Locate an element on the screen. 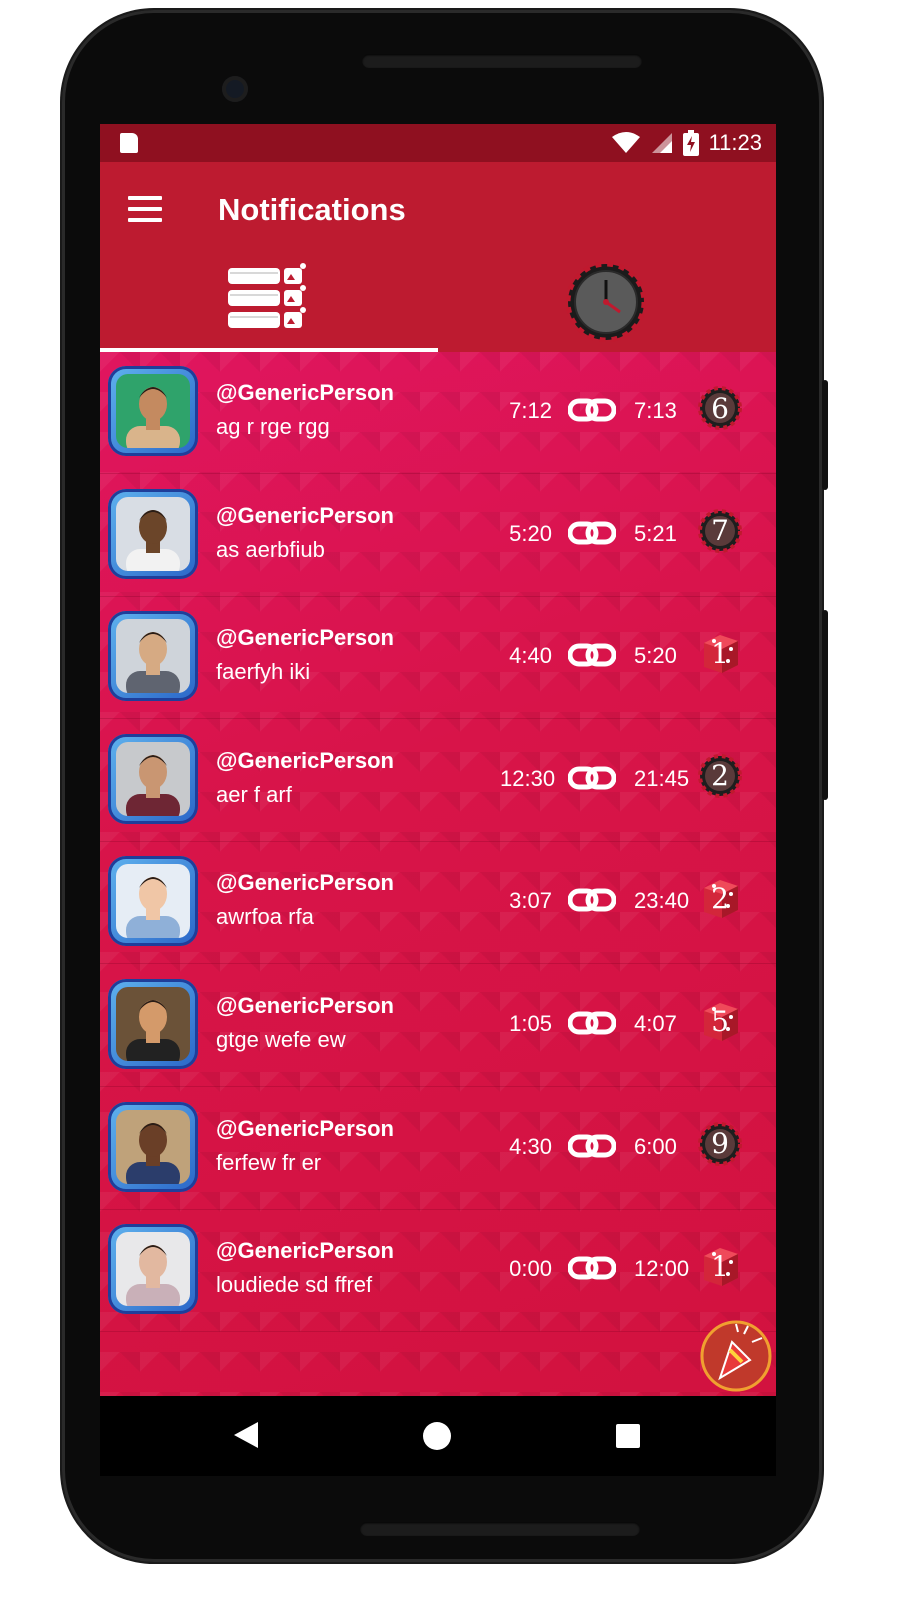 The image size is (900, 1600). cell-signal-icon is located at coordinates (661, 143).